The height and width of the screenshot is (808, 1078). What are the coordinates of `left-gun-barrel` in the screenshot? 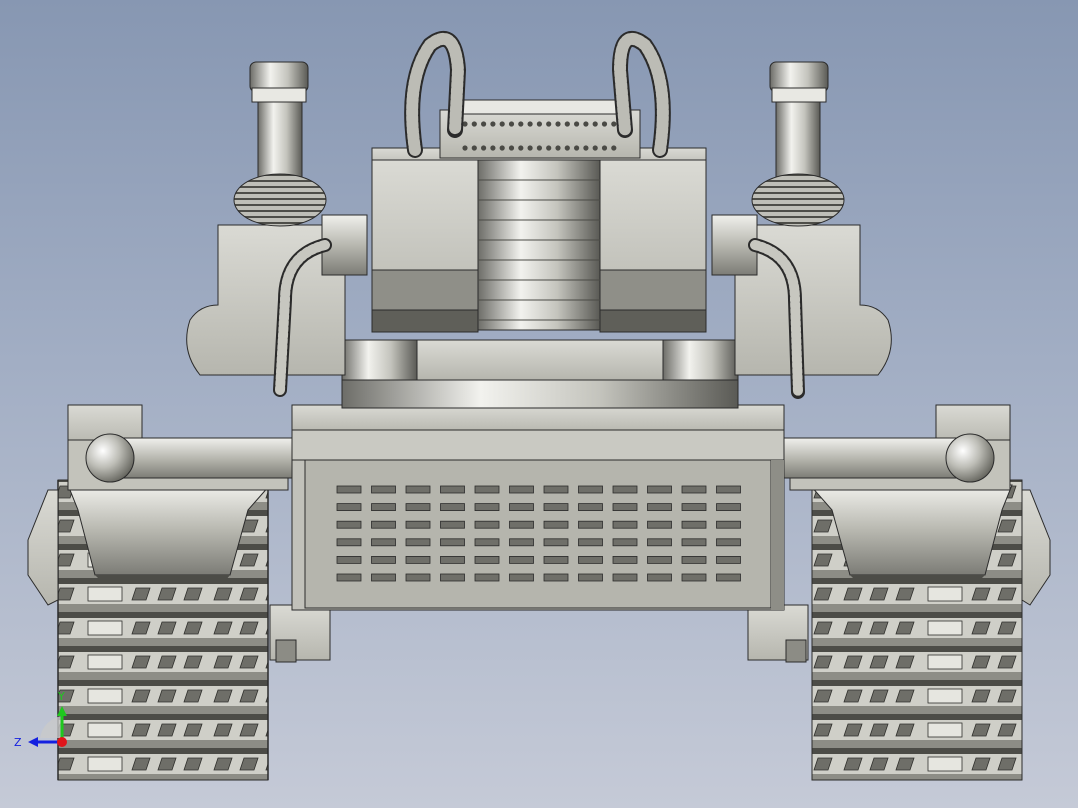 It's located at (280, 144).